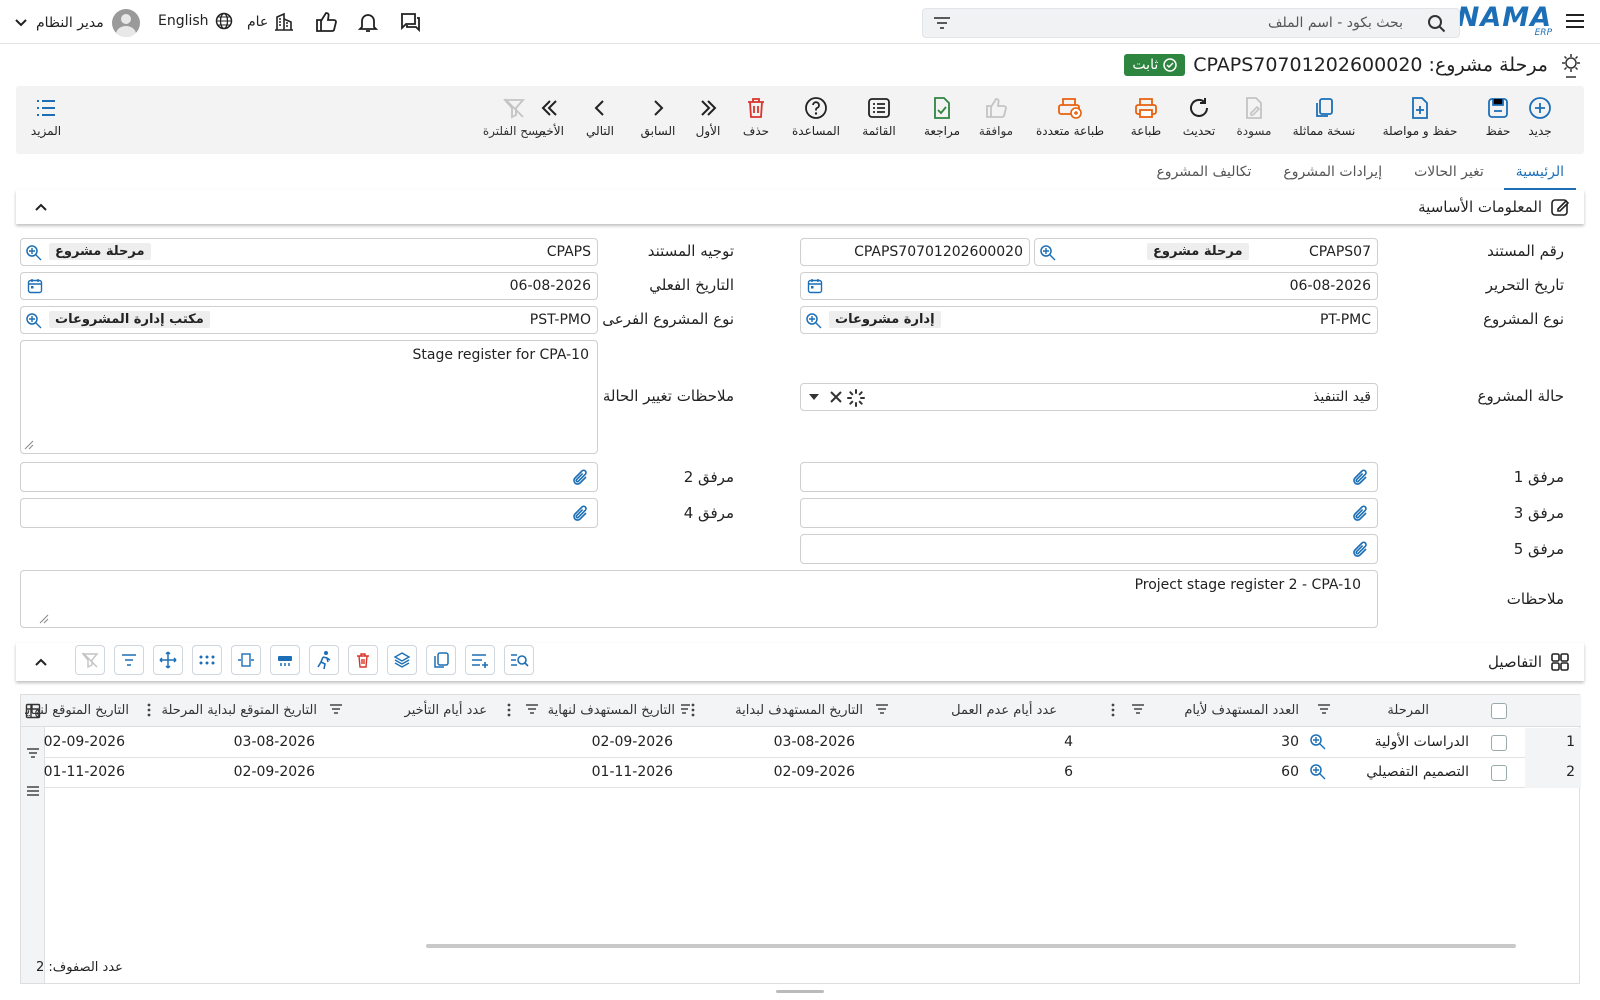 This screenshot has height=1000, width=1600. I want to click on project-subtype-field: PST-PMO مكتب إدارة المشروعات, so click(309, 320).